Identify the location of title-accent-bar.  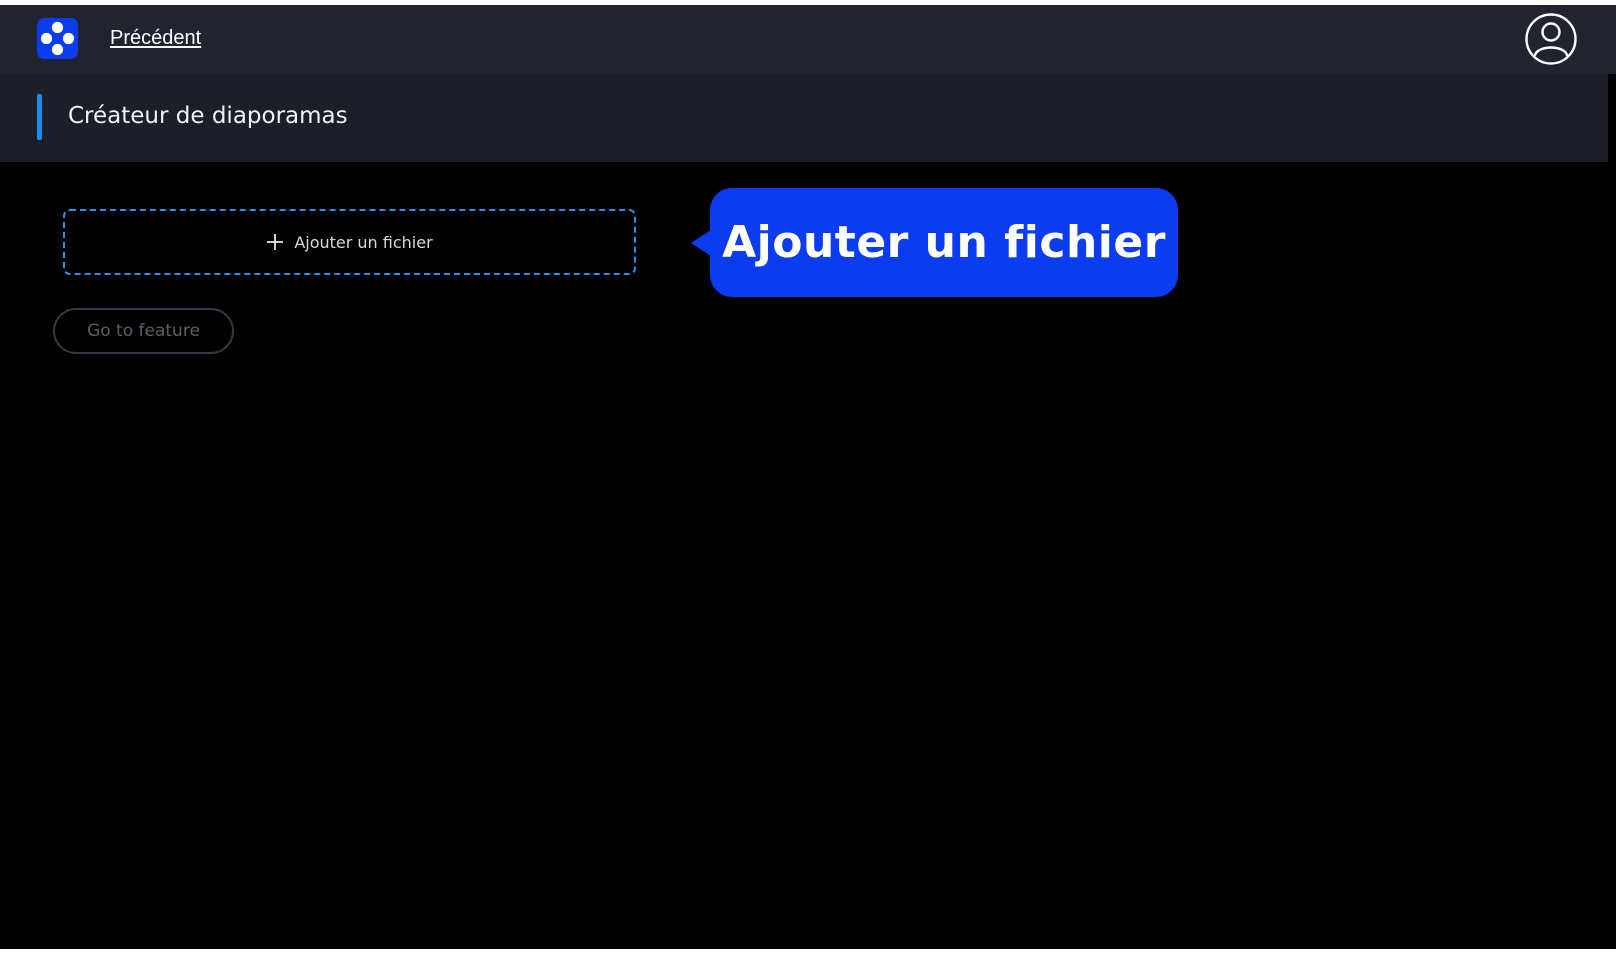
(39, 117).